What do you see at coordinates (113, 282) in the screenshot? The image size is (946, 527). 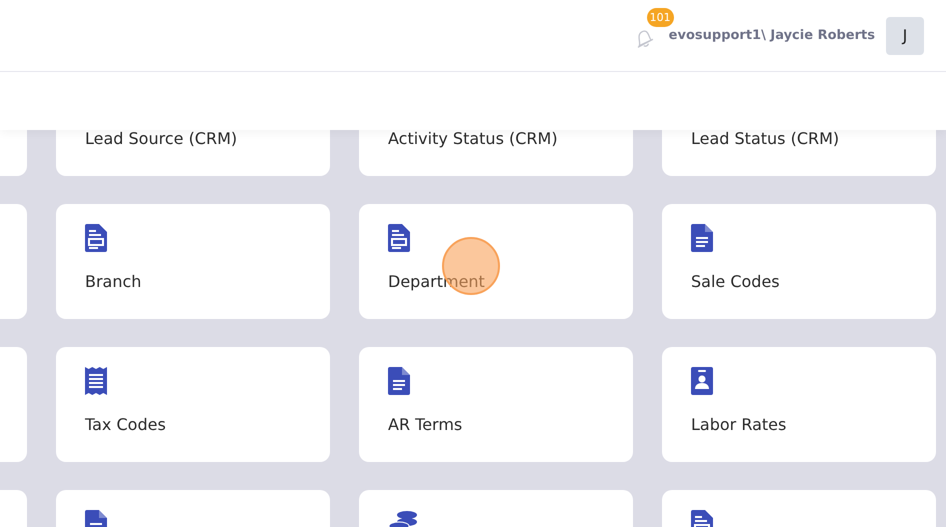 I see `card-label: Branch` at bounding box center [113, 282].